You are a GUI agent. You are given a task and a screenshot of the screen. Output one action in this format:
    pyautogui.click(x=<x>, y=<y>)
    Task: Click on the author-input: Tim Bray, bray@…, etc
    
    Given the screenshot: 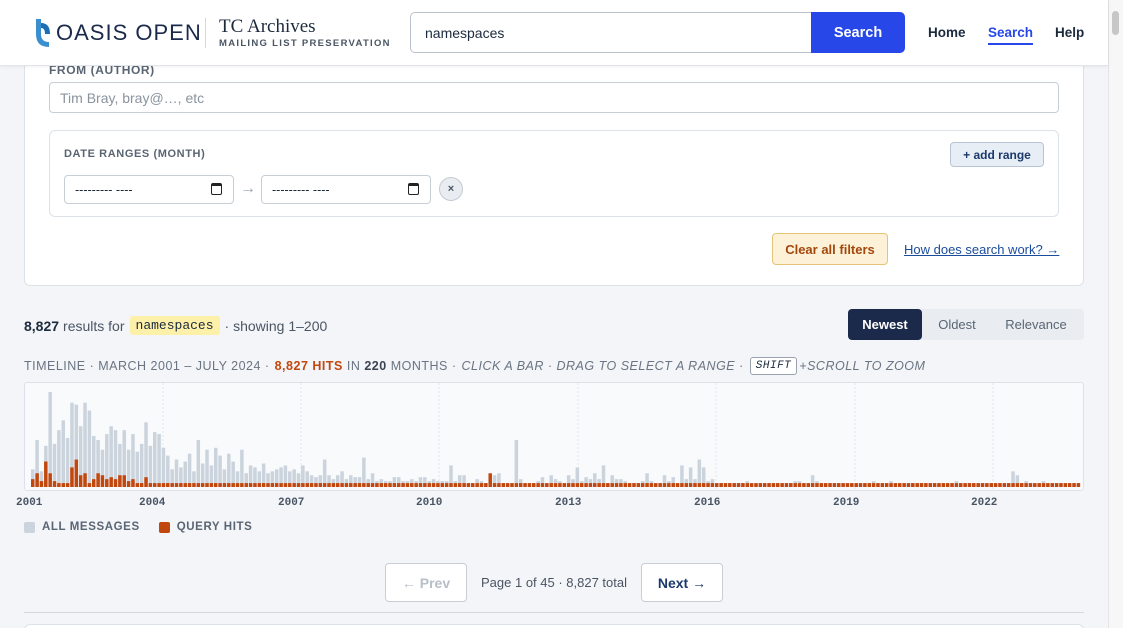 What is the action you would take?
    pyautogui.click(x=554, y=97)
    